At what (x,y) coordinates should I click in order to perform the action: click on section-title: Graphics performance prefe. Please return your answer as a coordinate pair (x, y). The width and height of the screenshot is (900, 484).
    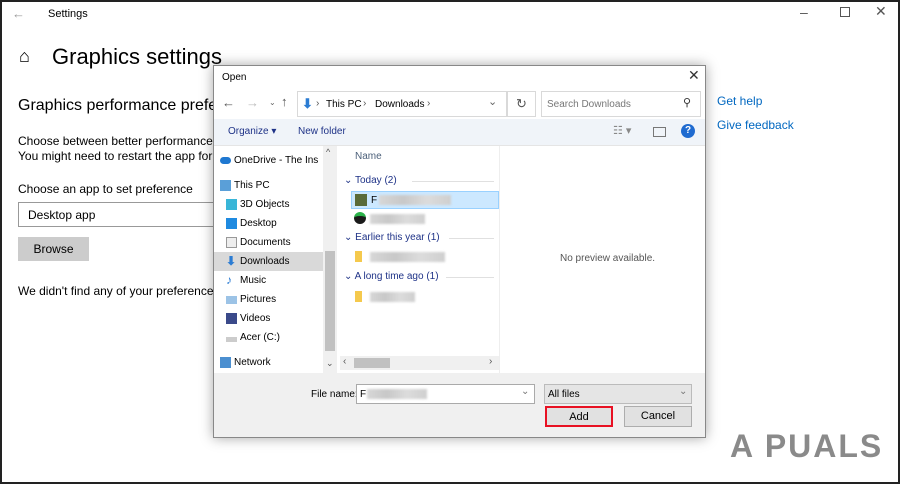
    Looking at the image, I should click on (118, 105).